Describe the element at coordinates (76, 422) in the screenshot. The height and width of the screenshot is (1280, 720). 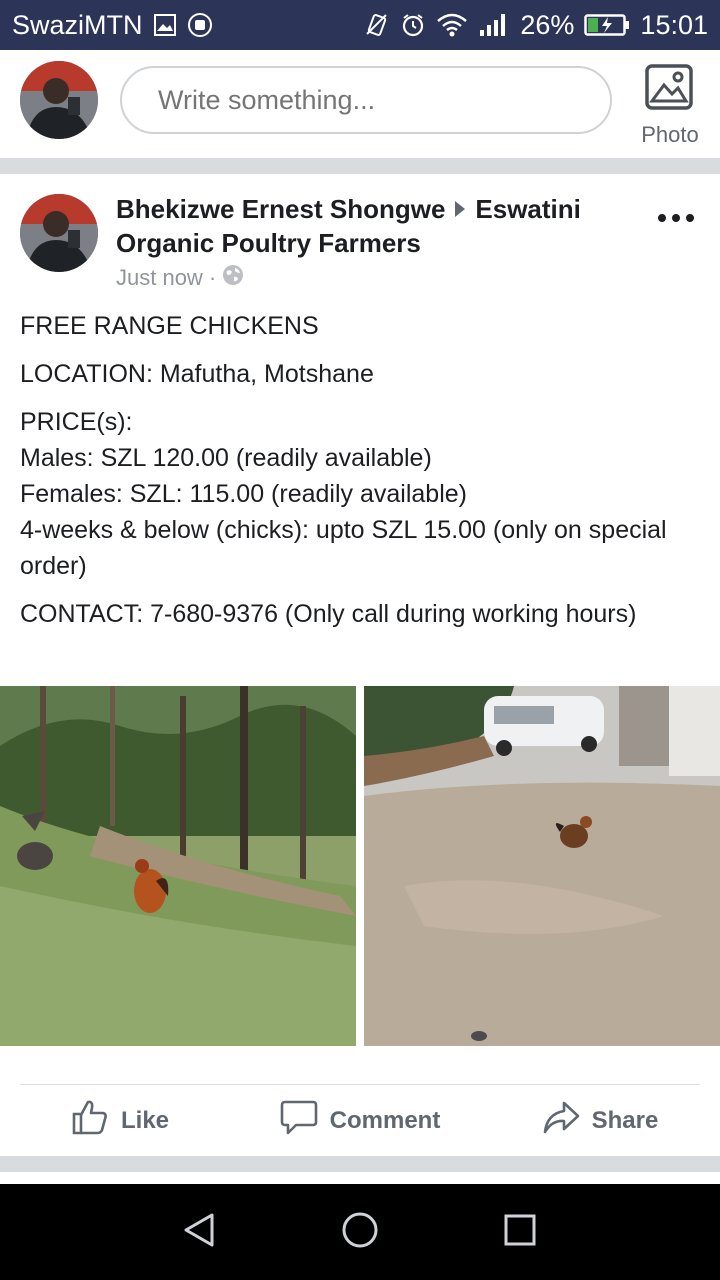
I see `post-price-header: PRICE(s):` at that location.